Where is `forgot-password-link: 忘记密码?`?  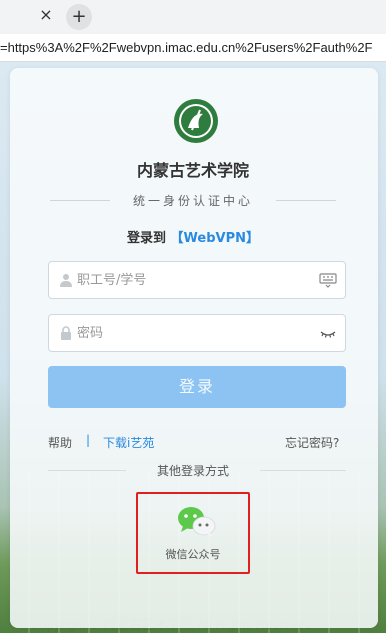
forgot-password-link: 忘记密码? is located at coordinates (312, 442).